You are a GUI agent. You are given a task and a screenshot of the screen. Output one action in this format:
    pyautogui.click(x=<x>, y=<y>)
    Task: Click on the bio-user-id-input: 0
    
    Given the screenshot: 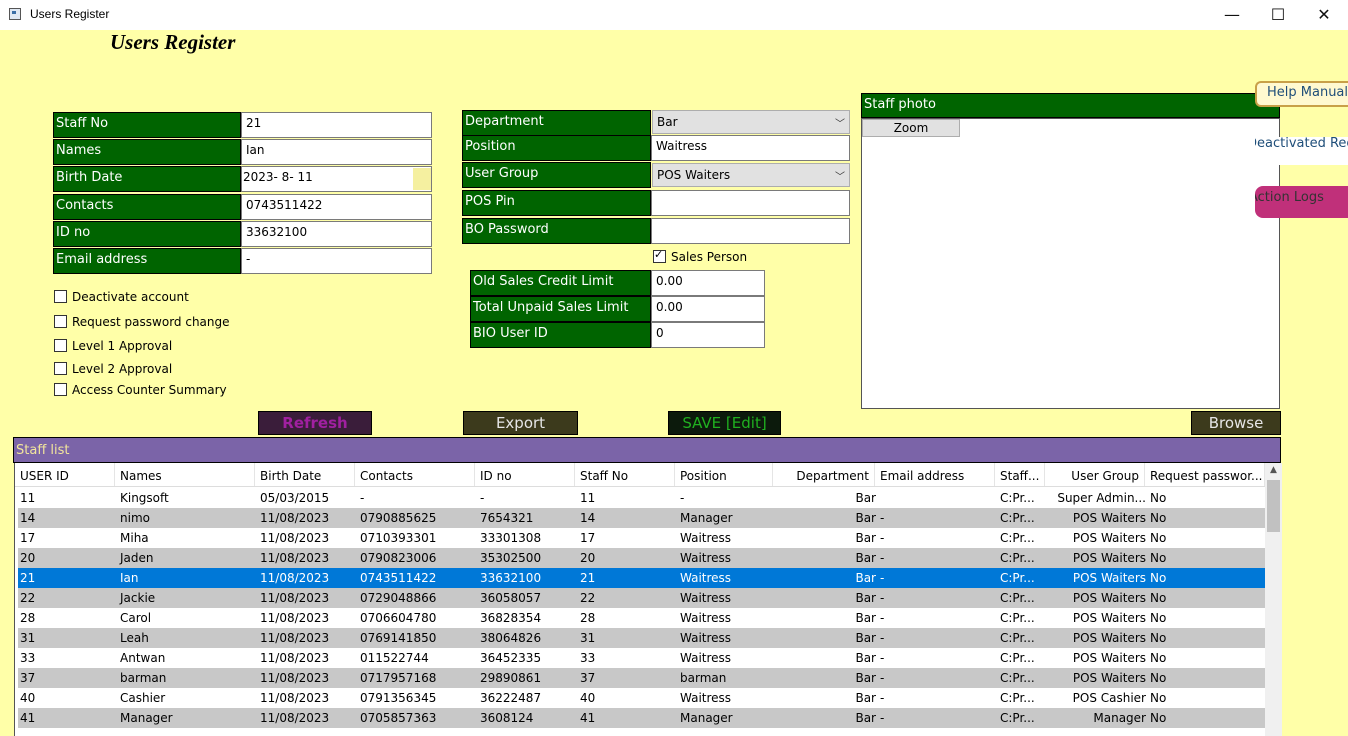 What is the action you would take?
    pyautogui.click(x=708, y=335)
    